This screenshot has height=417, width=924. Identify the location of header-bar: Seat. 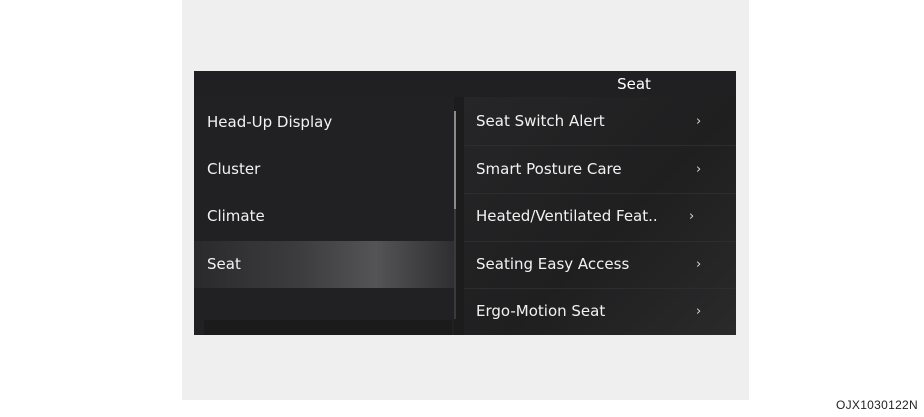
(465, 84).